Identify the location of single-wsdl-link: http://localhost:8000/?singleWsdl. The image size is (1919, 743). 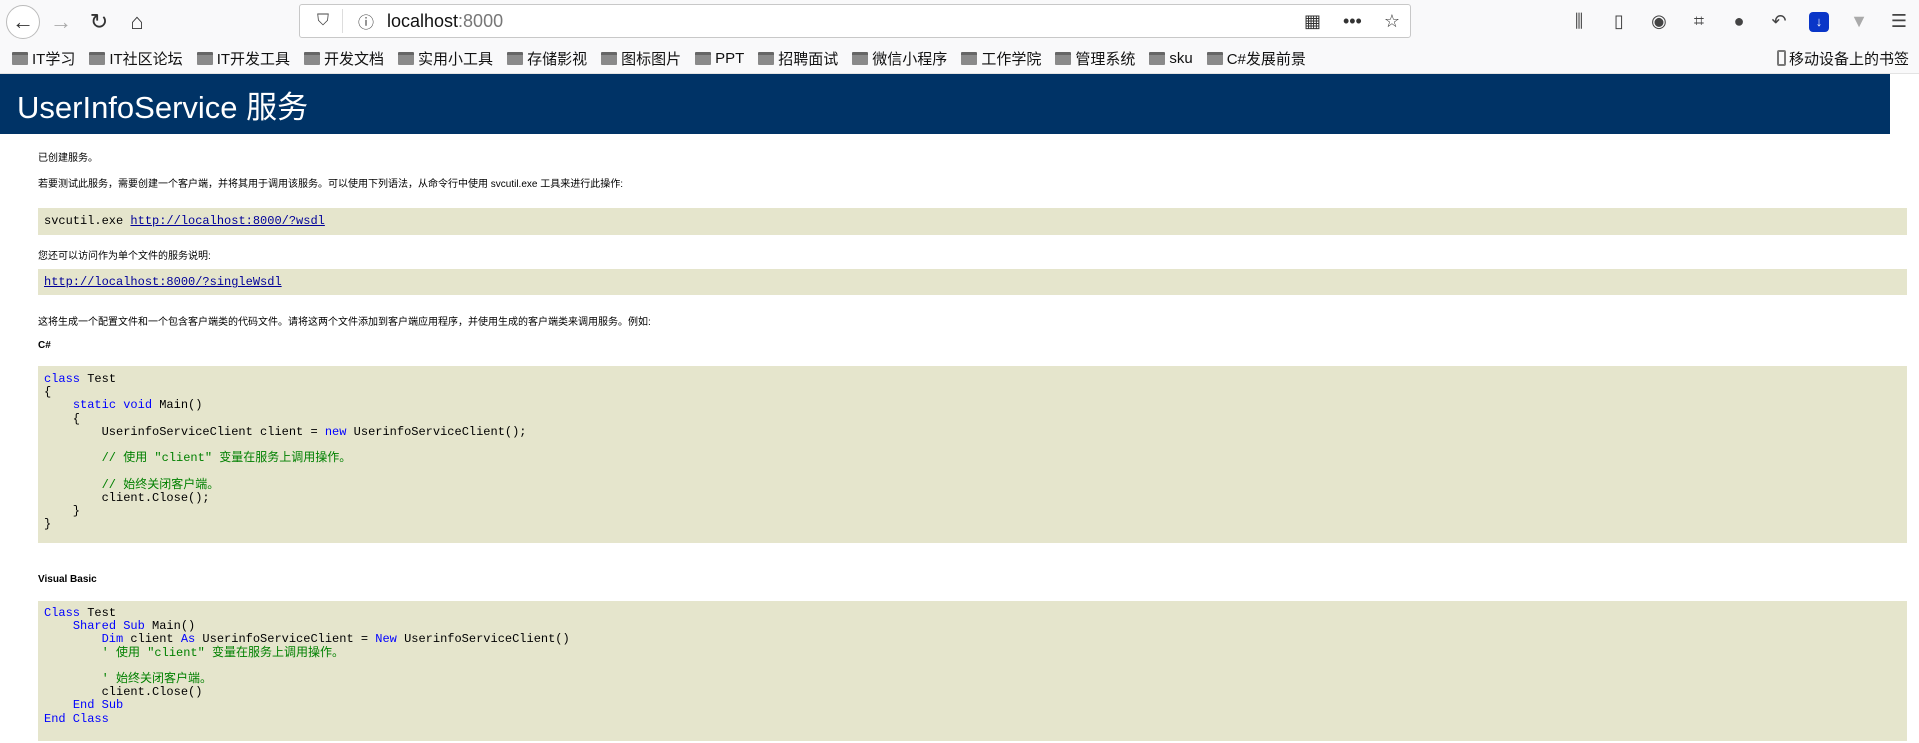
(163, 282).